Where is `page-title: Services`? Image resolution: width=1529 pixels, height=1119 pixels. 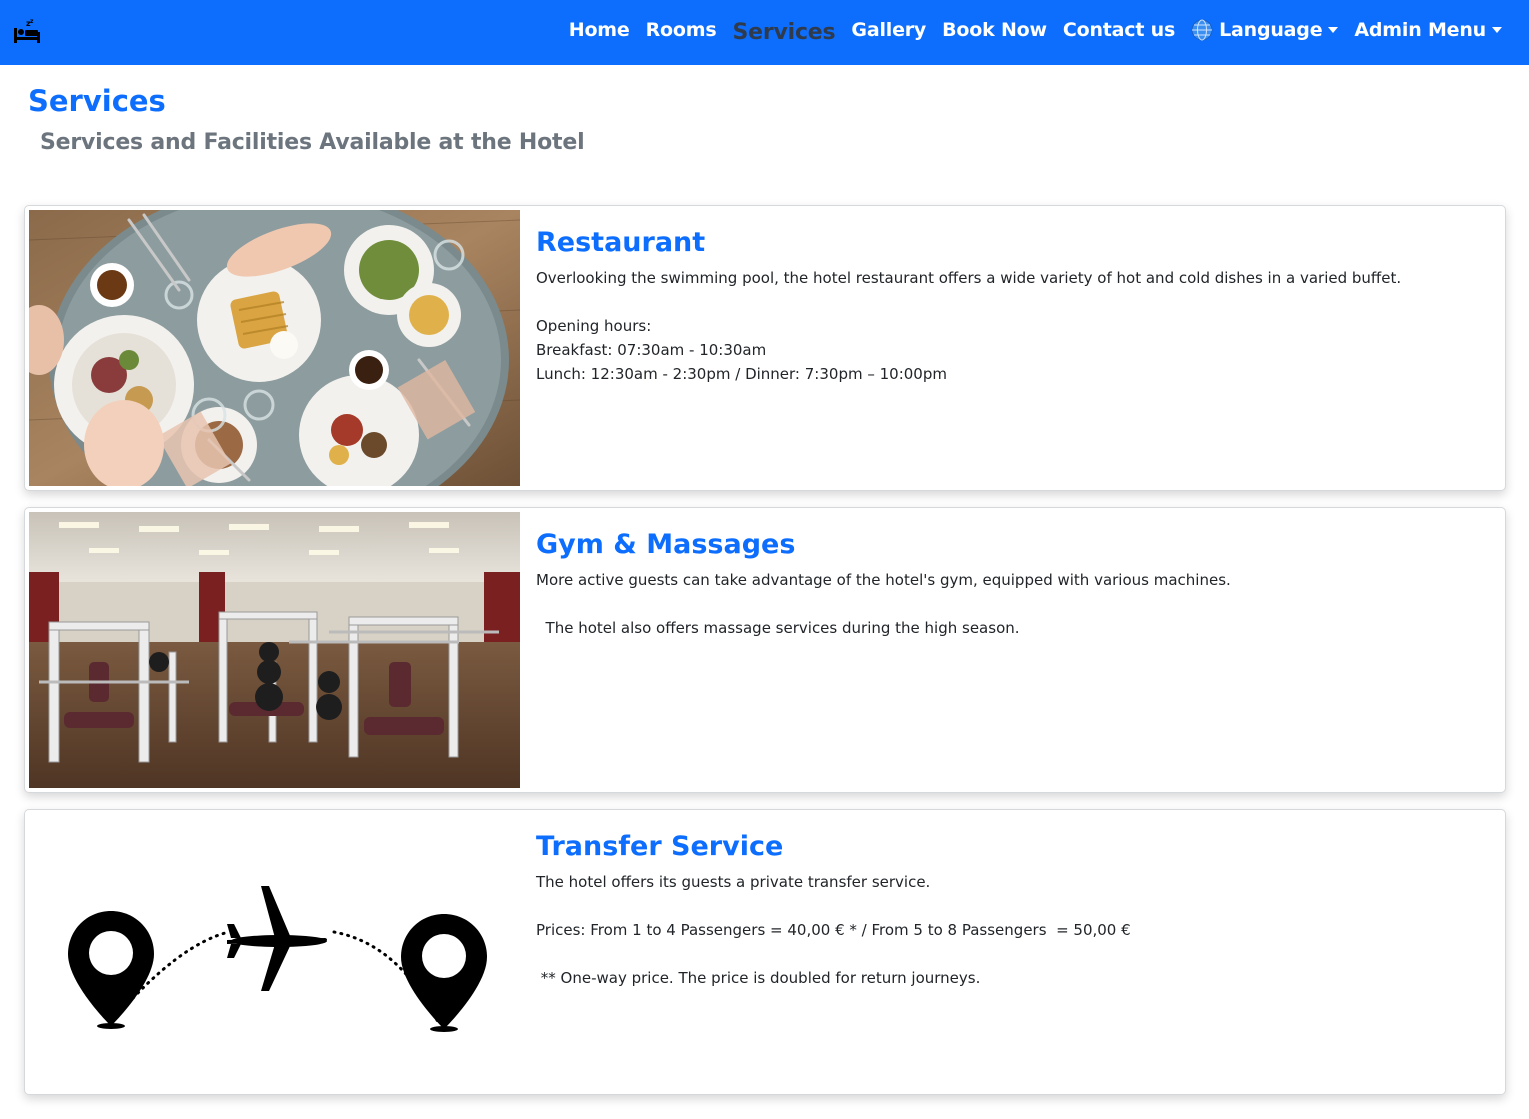
page-title: Services is located at coordinates (97, 101).